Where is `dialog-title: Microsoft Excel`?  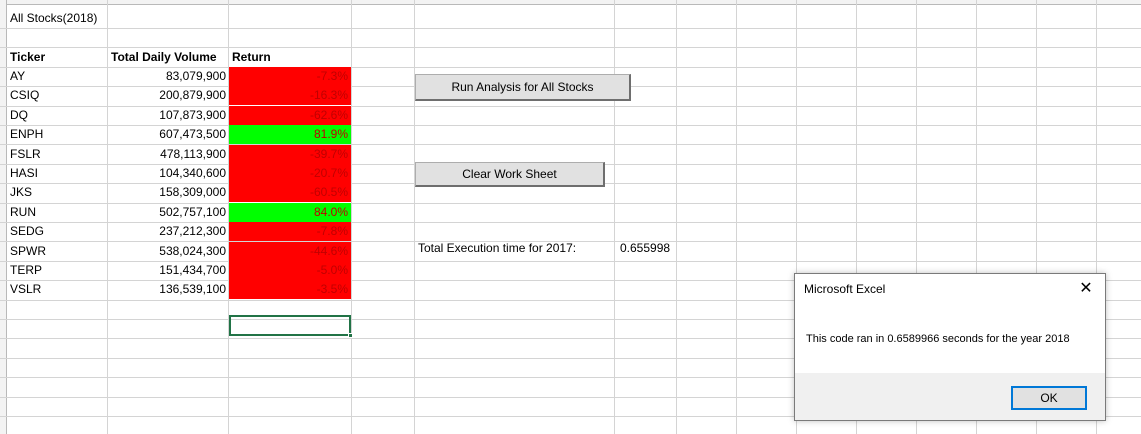 dialog-title: Microsoft Excel is located at coordinates (845, 289).